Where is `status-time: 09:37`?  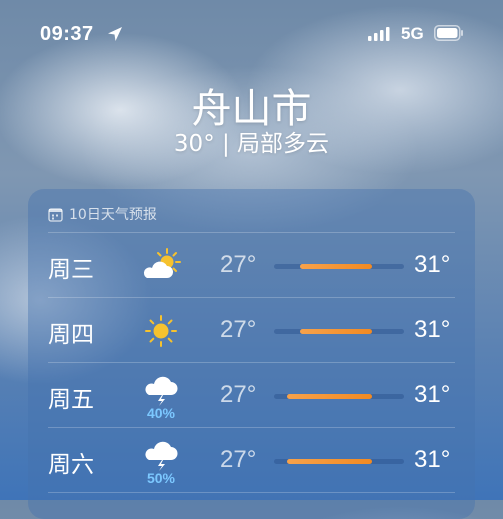
status-time: 09:37 is located at coordinates (67, 34).